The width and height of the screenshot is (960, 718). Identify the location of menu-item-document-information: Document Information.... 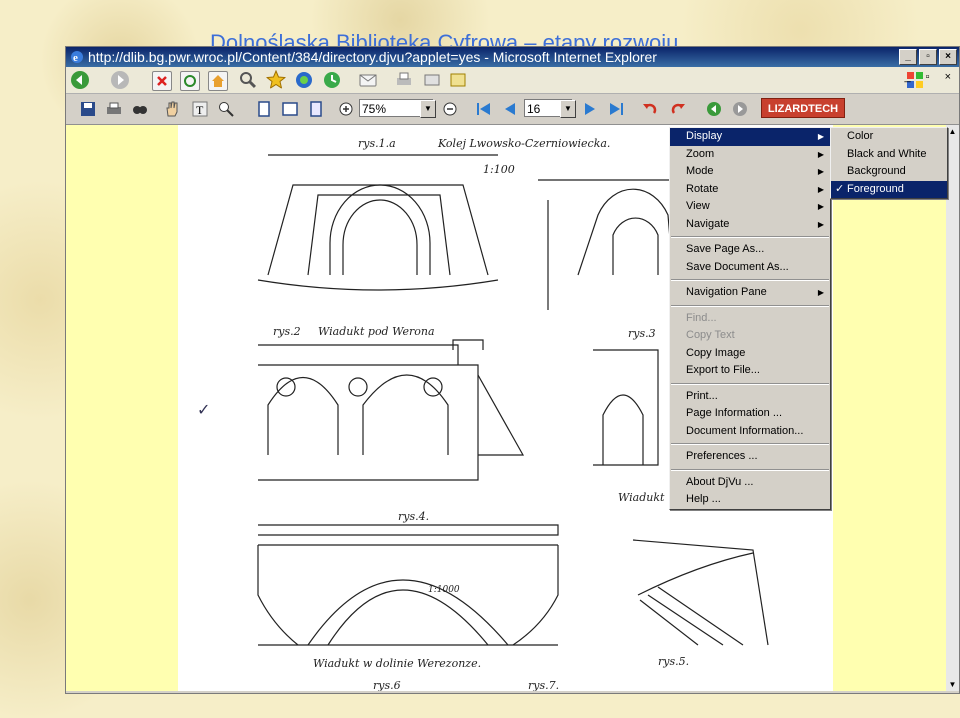
(750, 432).